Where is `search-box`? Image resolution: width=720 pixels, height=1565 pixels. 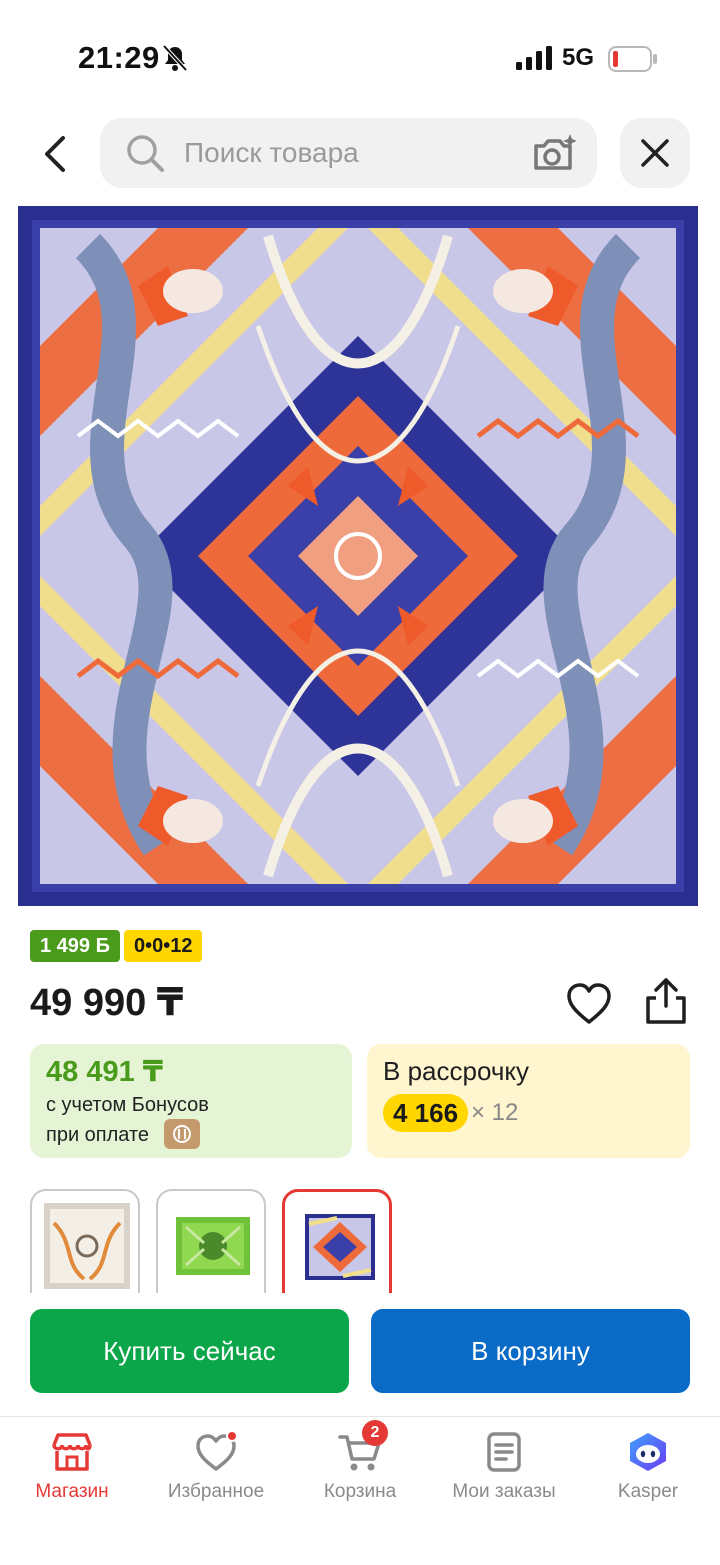
search-box is located at coordinates (348, 153).